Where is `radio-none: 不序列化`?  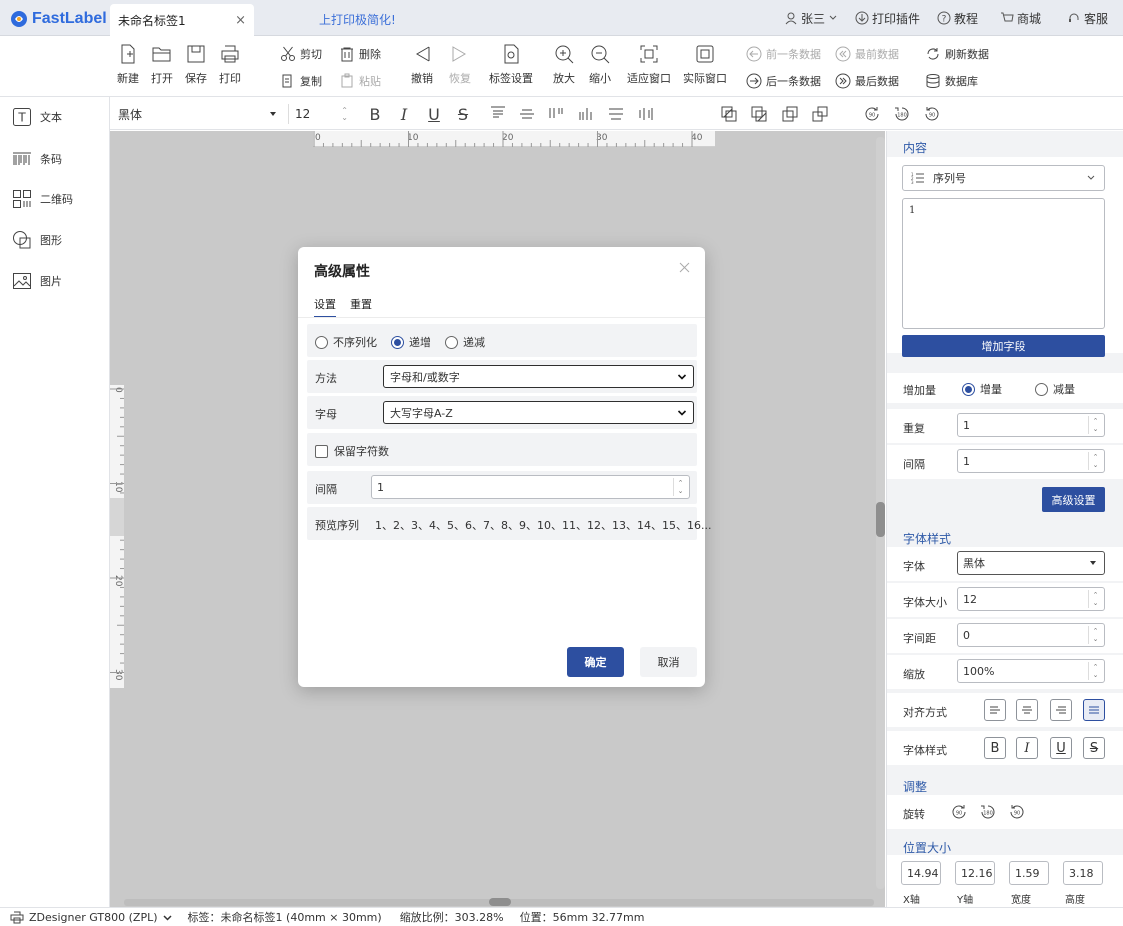
radio-none: 不序列化 is located at coordinates (346, 342).